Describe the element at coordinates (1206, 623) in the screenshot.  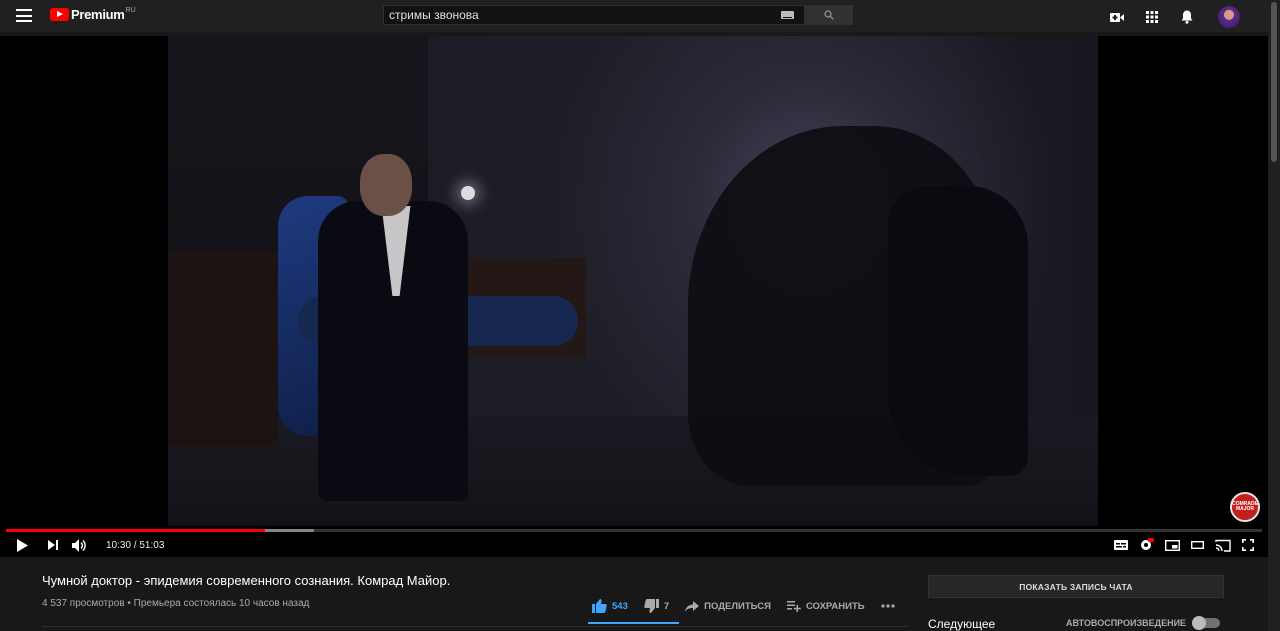
I see `autoplay-toggle` at that location.